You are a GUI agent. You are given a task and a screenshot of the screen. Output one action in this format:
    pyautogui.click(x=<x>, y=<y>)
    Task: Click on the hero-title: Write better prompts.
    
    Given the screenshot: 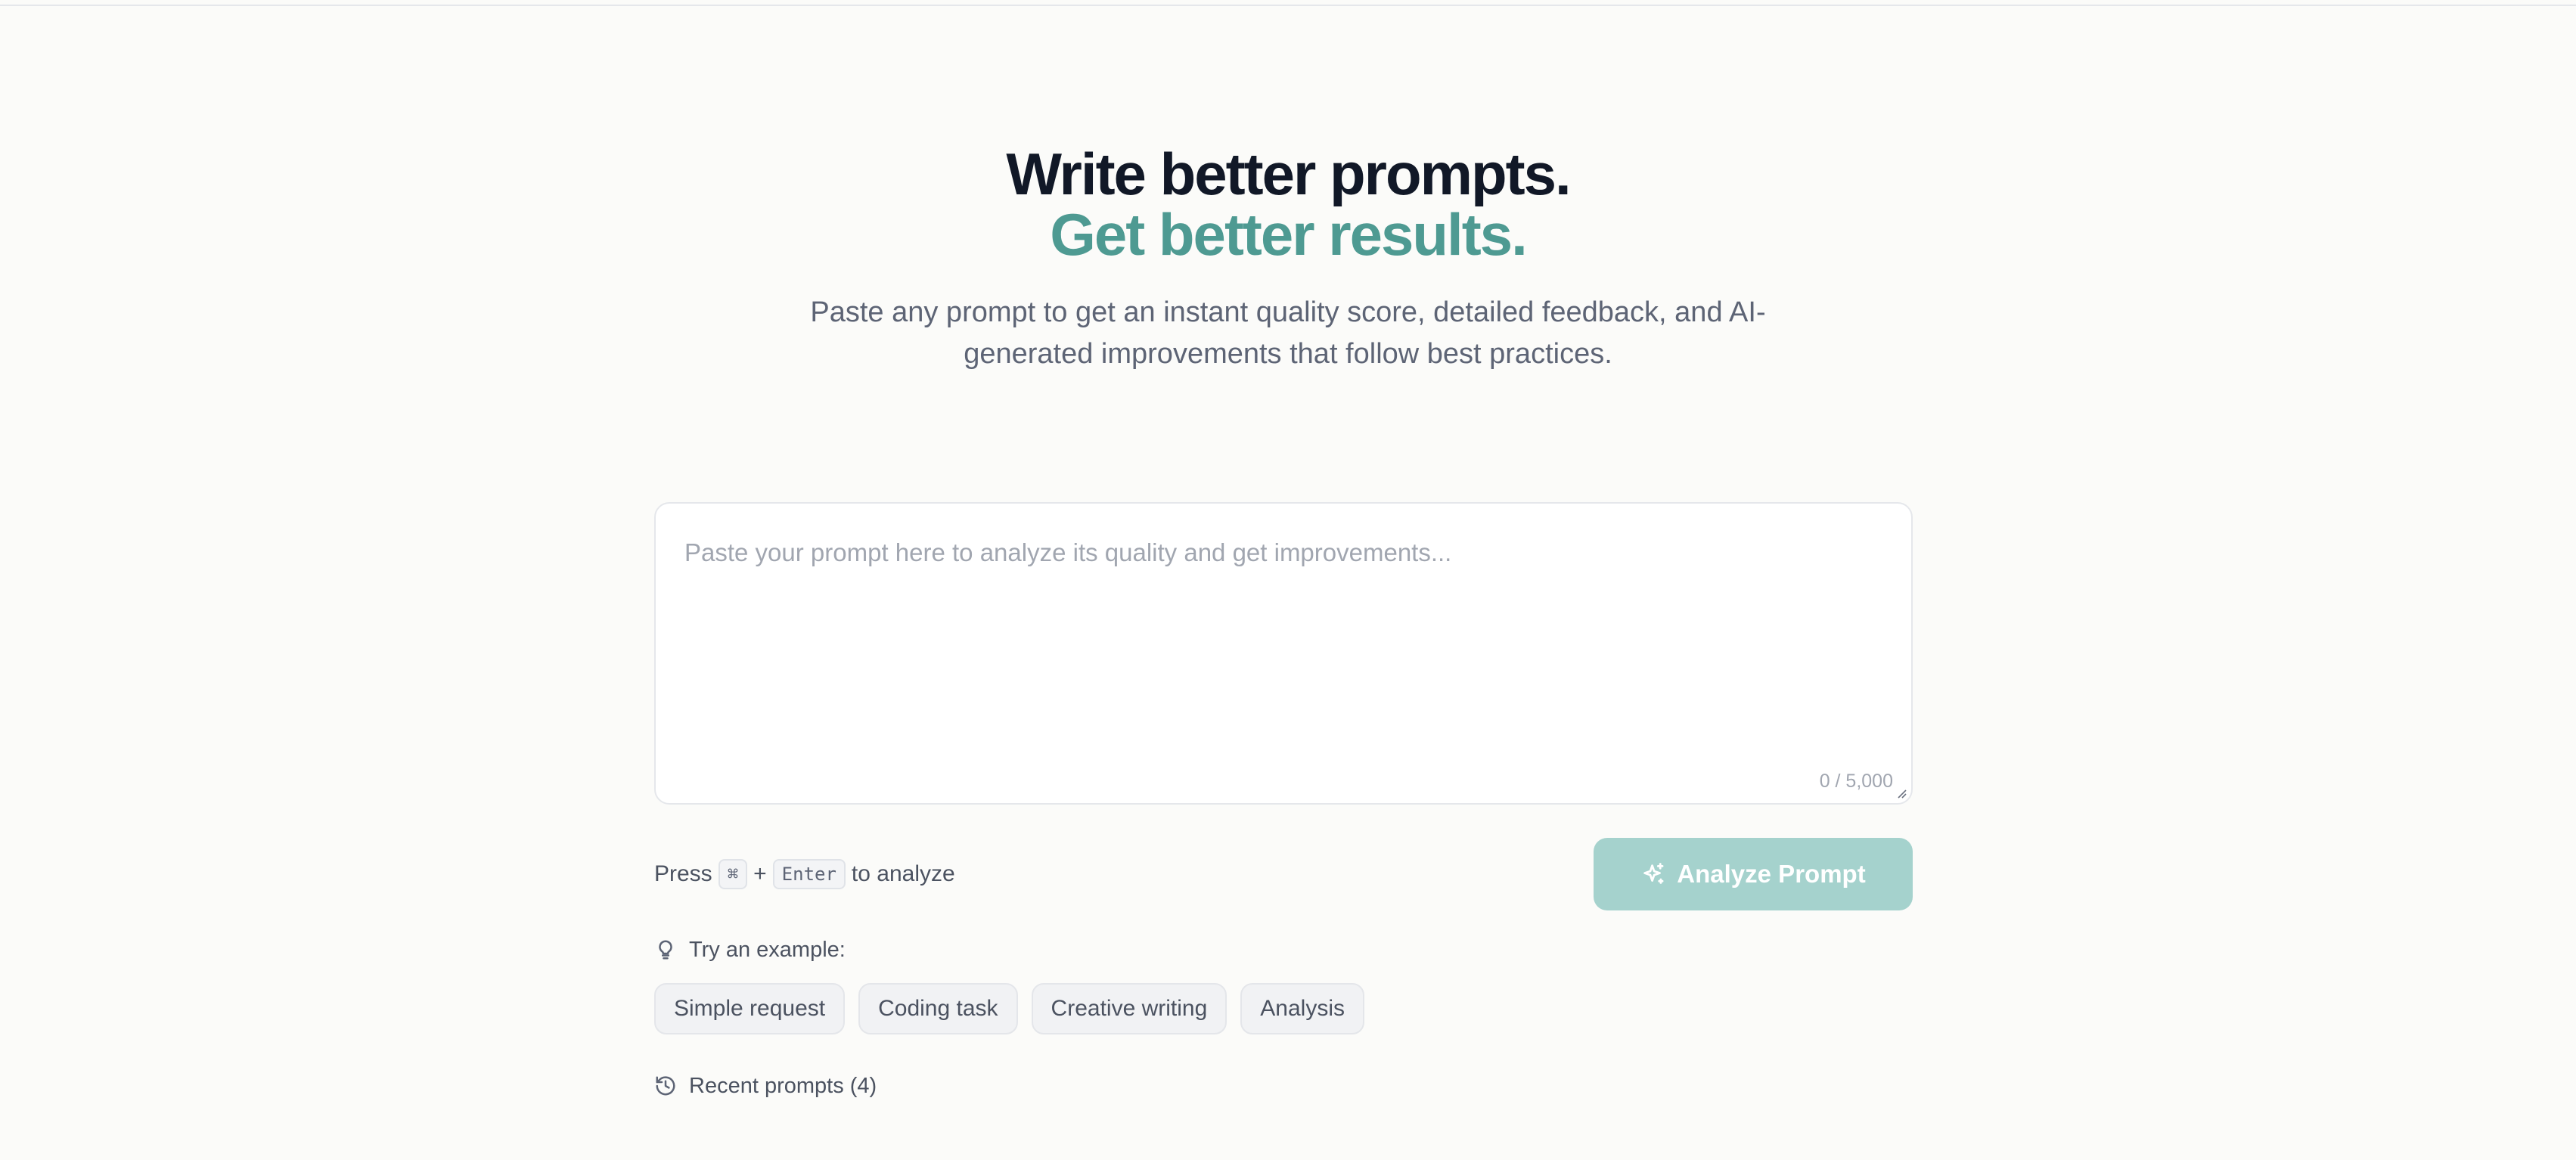 What is the action you would take?
    pyautogui.click(x=1288, y=174)
    